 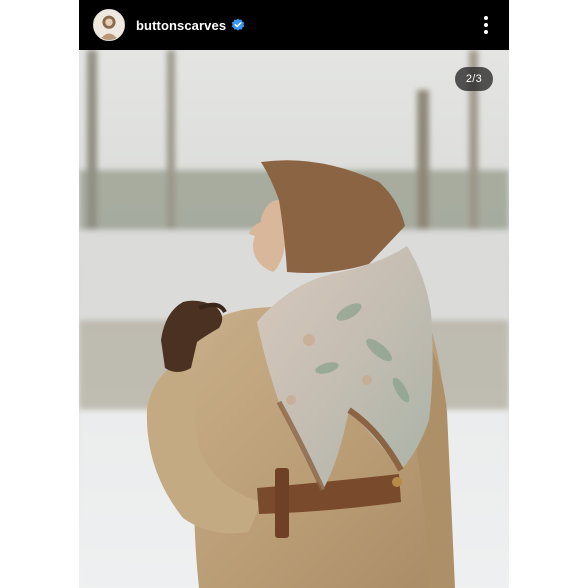 I want to click on username: buttonscarves, so click(x=181, y=25).